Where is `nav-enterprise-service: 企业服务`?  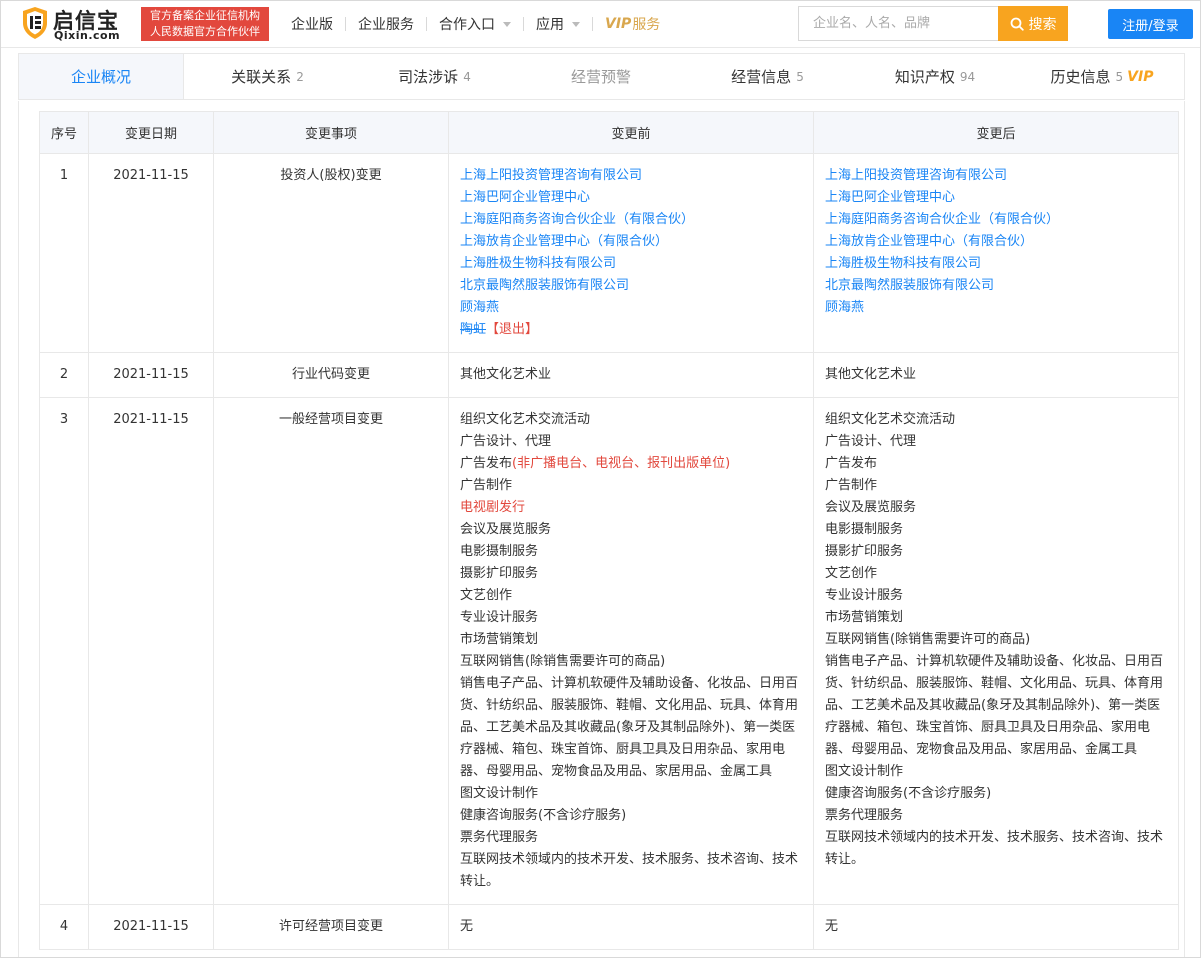
nav-enterprise-service: 企业服务 is located at coordinates (386, 24).